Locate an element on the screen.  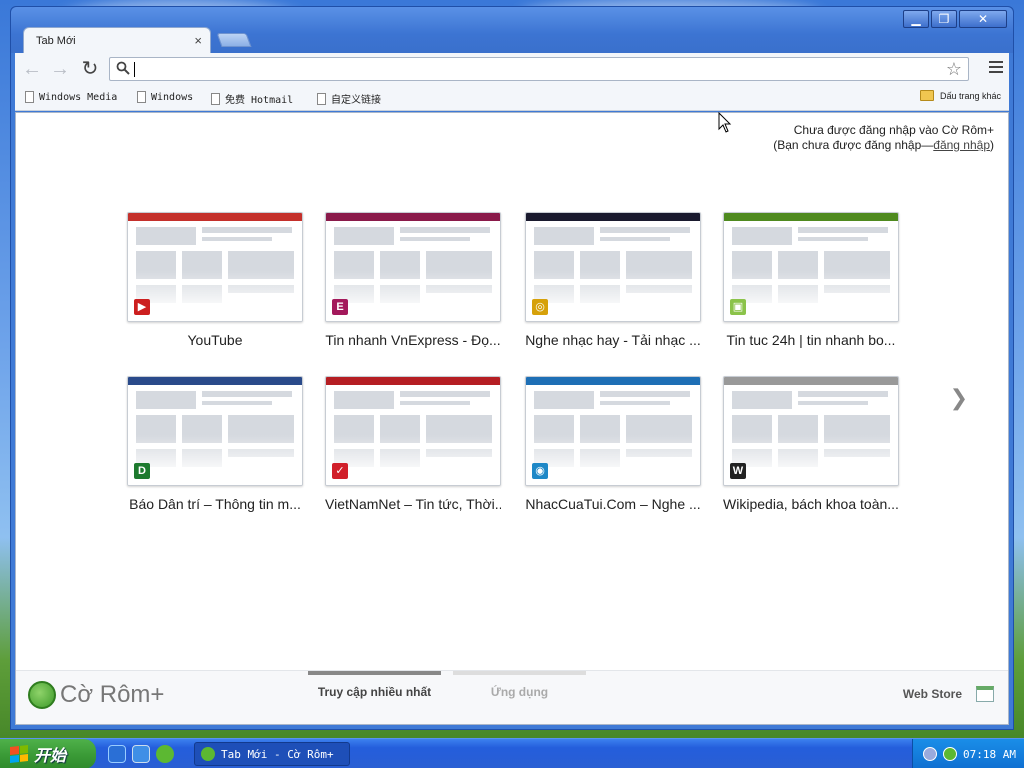
bookmark-label: Windows is located at coordinates (172, 97).